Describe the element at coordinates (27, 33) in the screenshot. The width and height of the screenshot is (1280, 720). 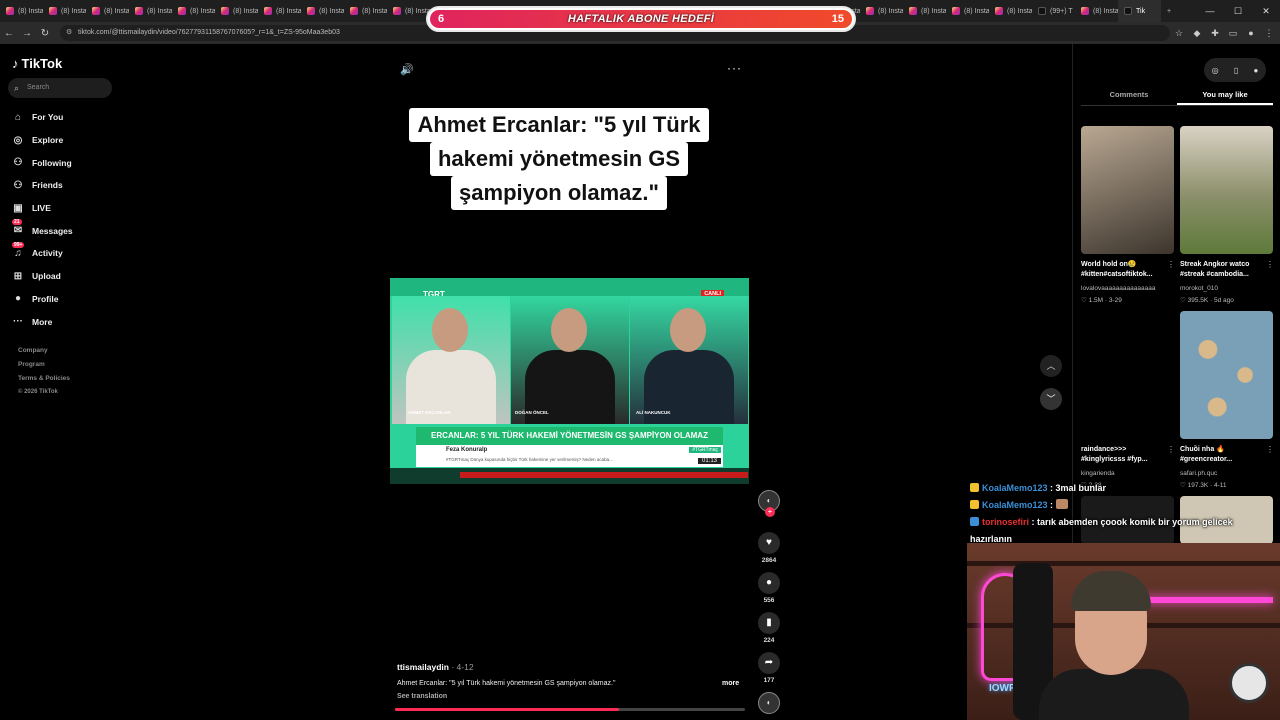
I see `forward-icon: →` at that location.